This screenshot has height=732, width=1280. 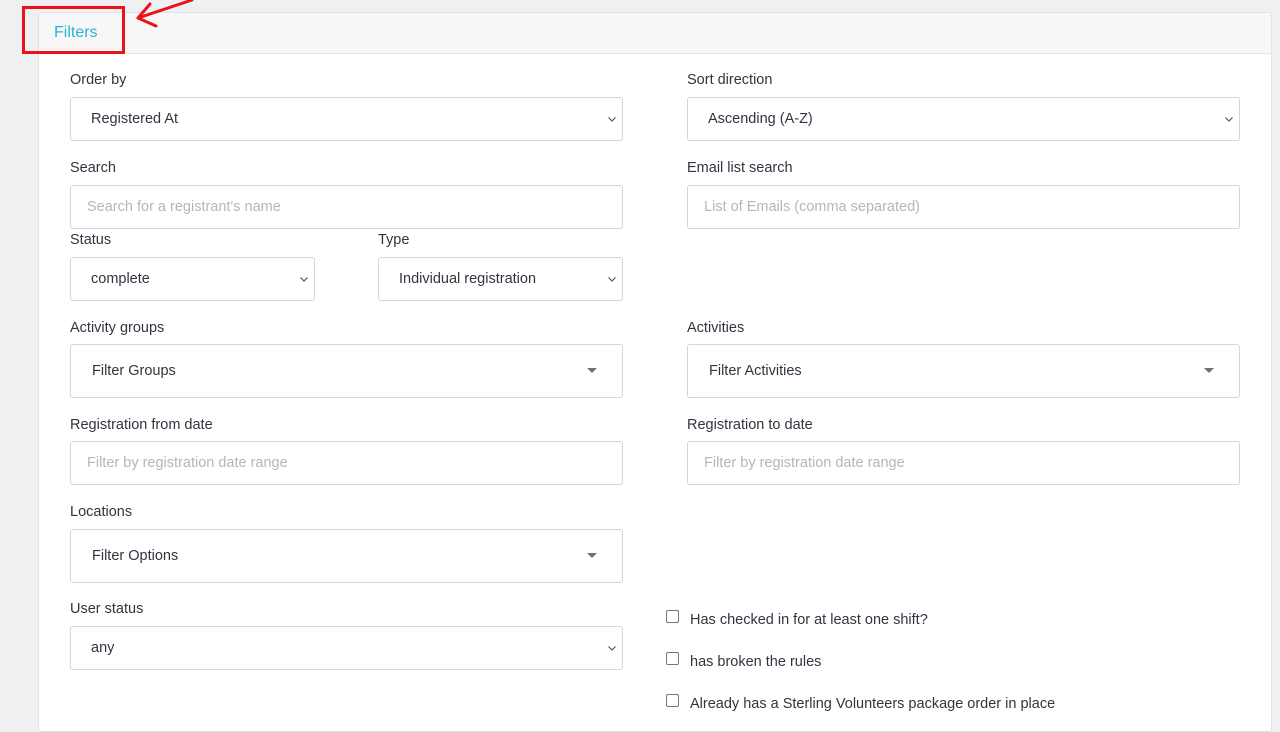 What do you see at coordinates (750, 425) in the screenshot?
I see `registration-to-date-label: Registration to date` at bounding box center [750, 425].